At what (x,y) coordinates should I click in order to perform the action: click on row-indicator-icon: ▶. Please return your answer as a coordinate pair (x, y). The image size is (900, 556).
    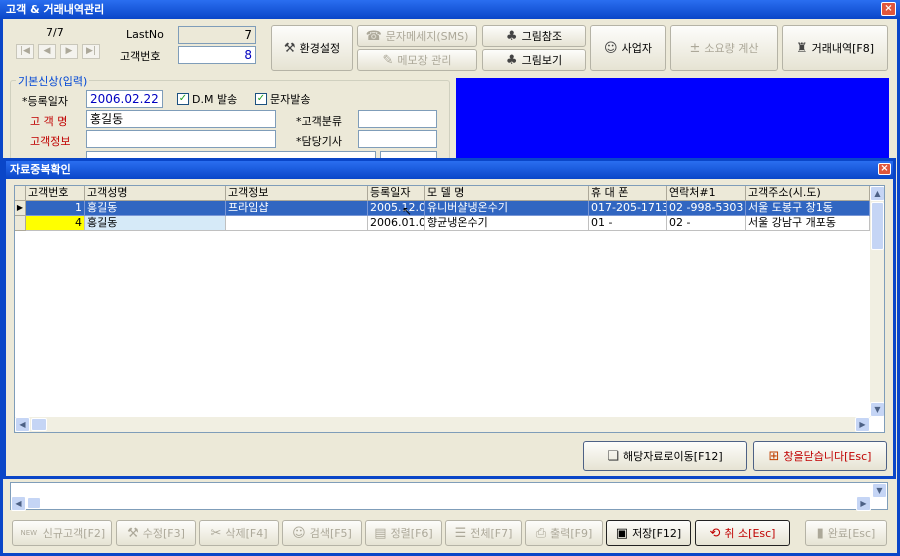
    Looking at the image, I should click on (20, 208).